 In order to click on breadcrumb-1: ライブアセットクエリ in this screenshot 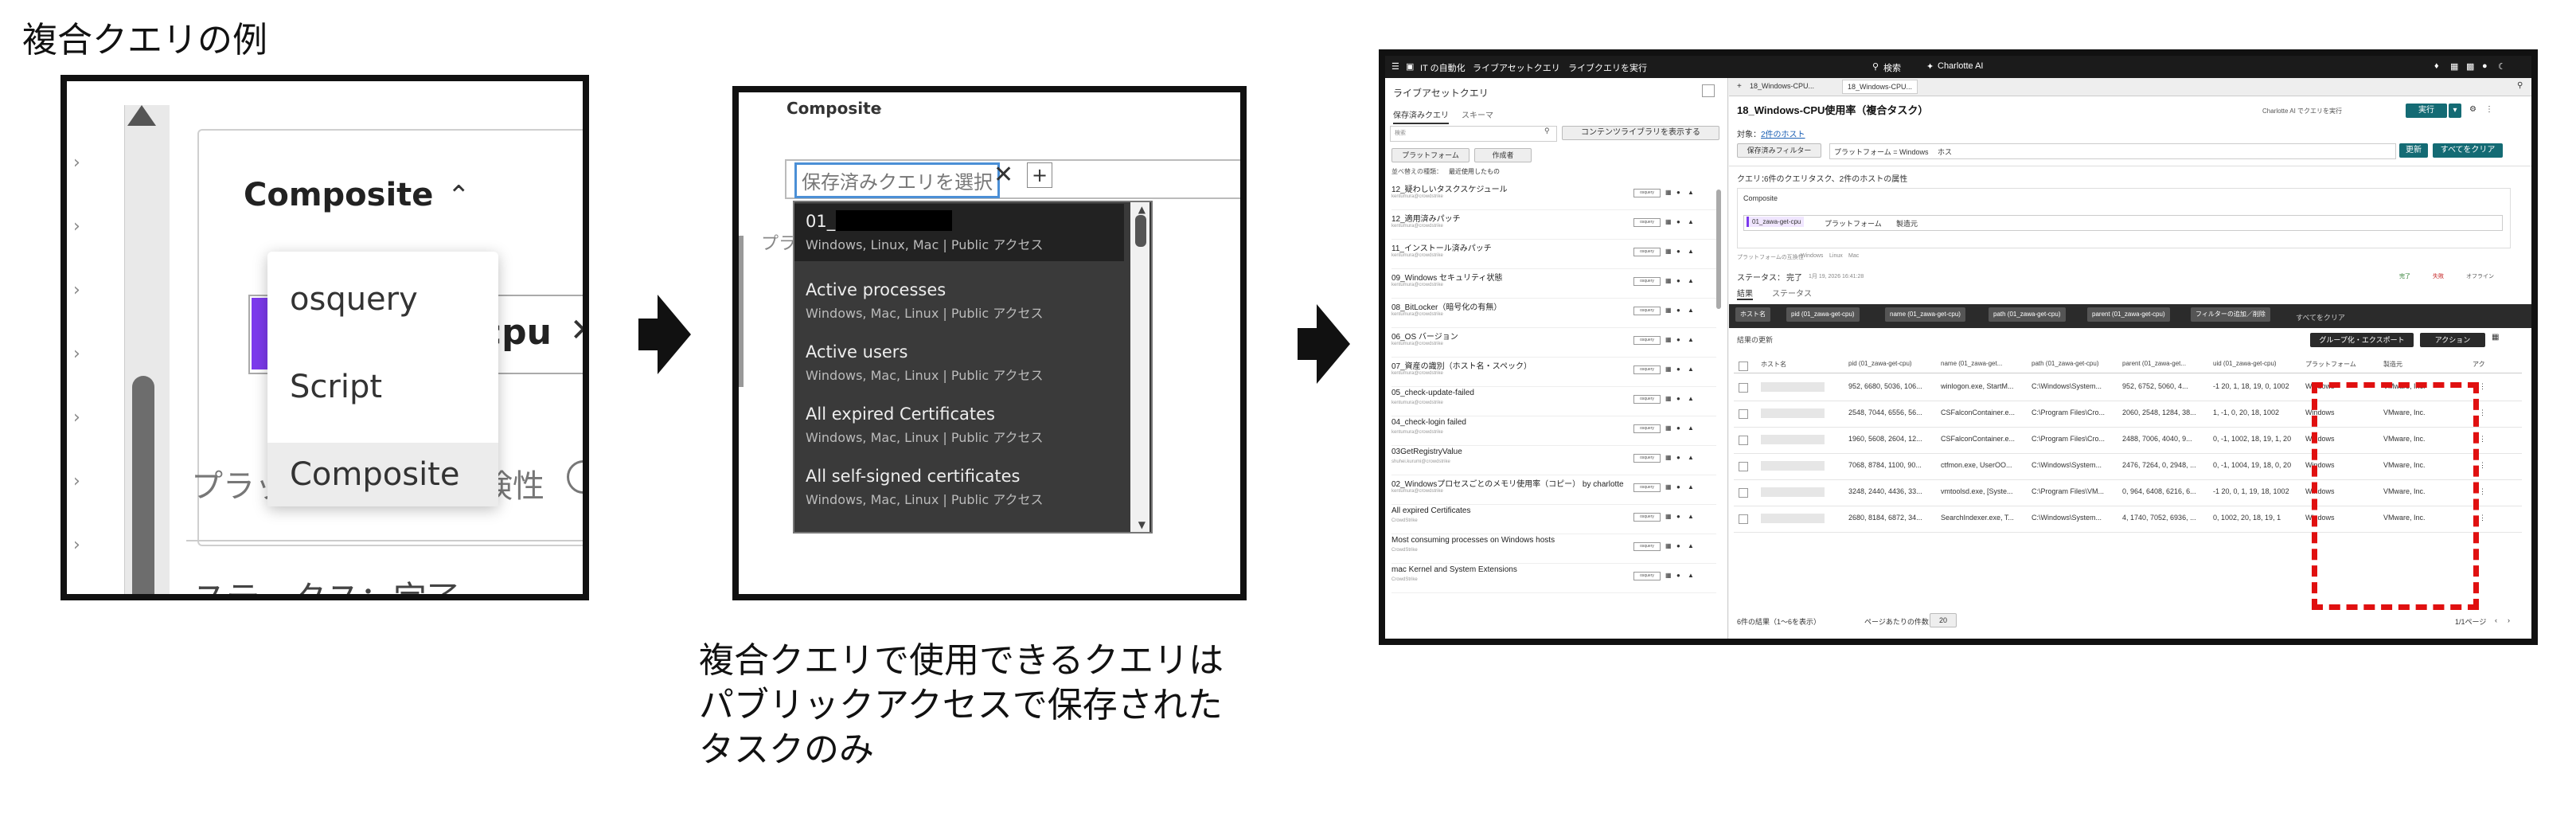, I will do `click(1516, 68)`.